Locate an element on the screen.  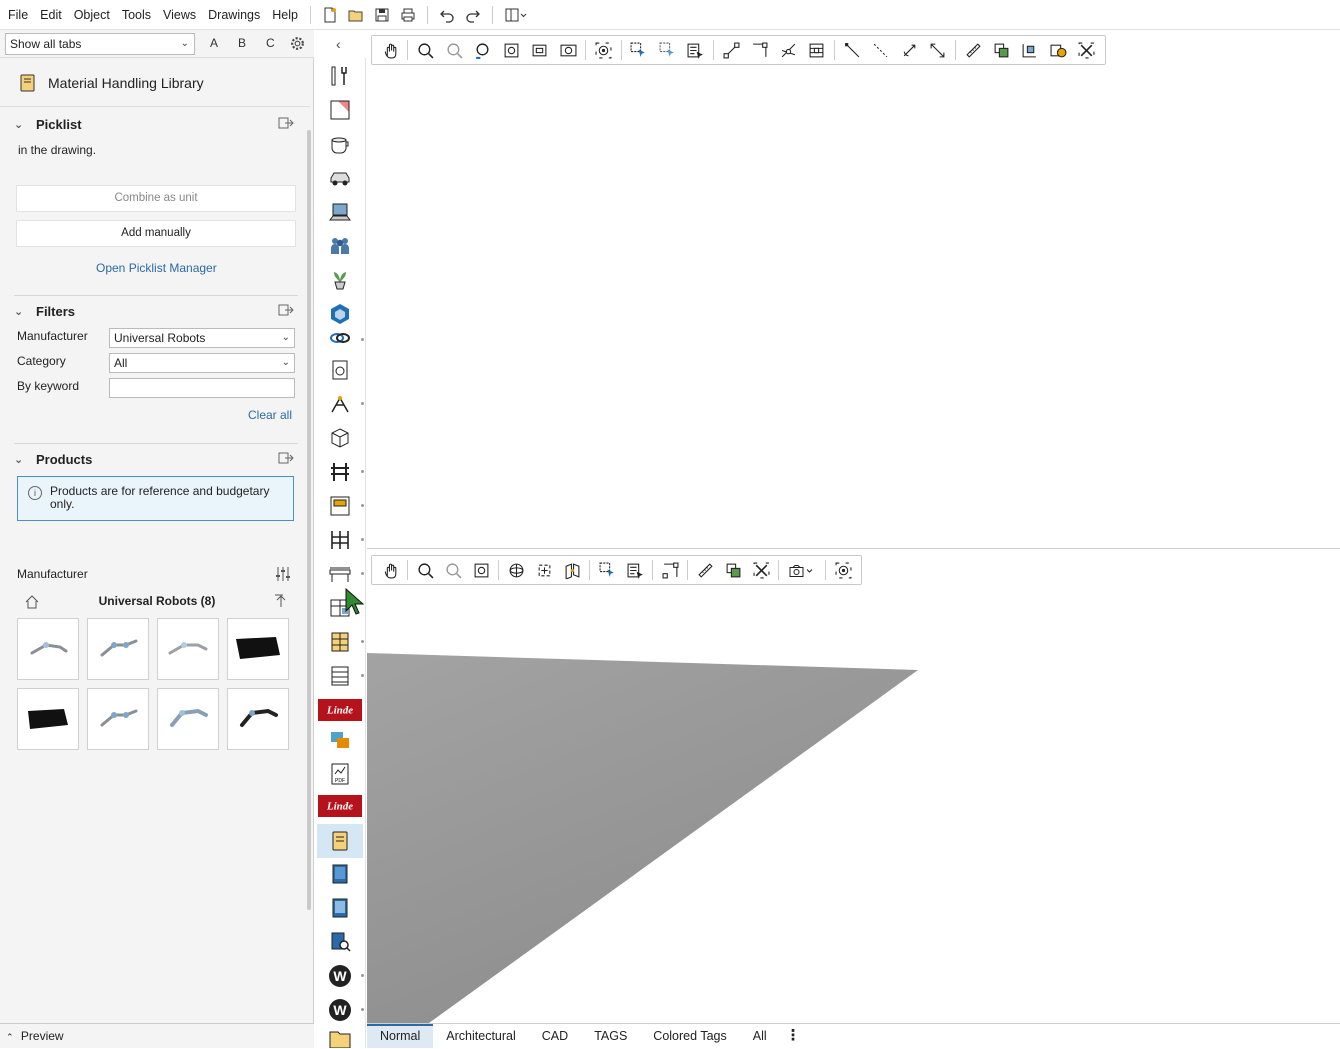
select-crossing-icon is located at coordinates (667, 50).